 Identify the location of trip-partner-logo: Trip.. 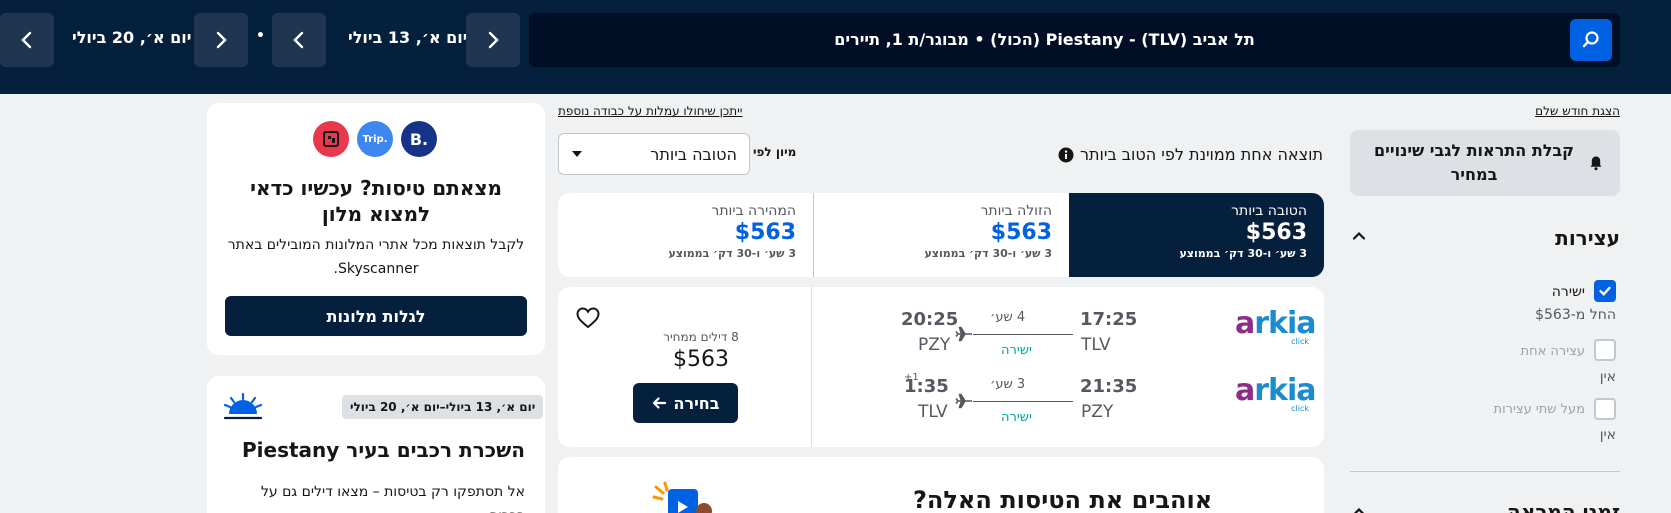
(375, 139).